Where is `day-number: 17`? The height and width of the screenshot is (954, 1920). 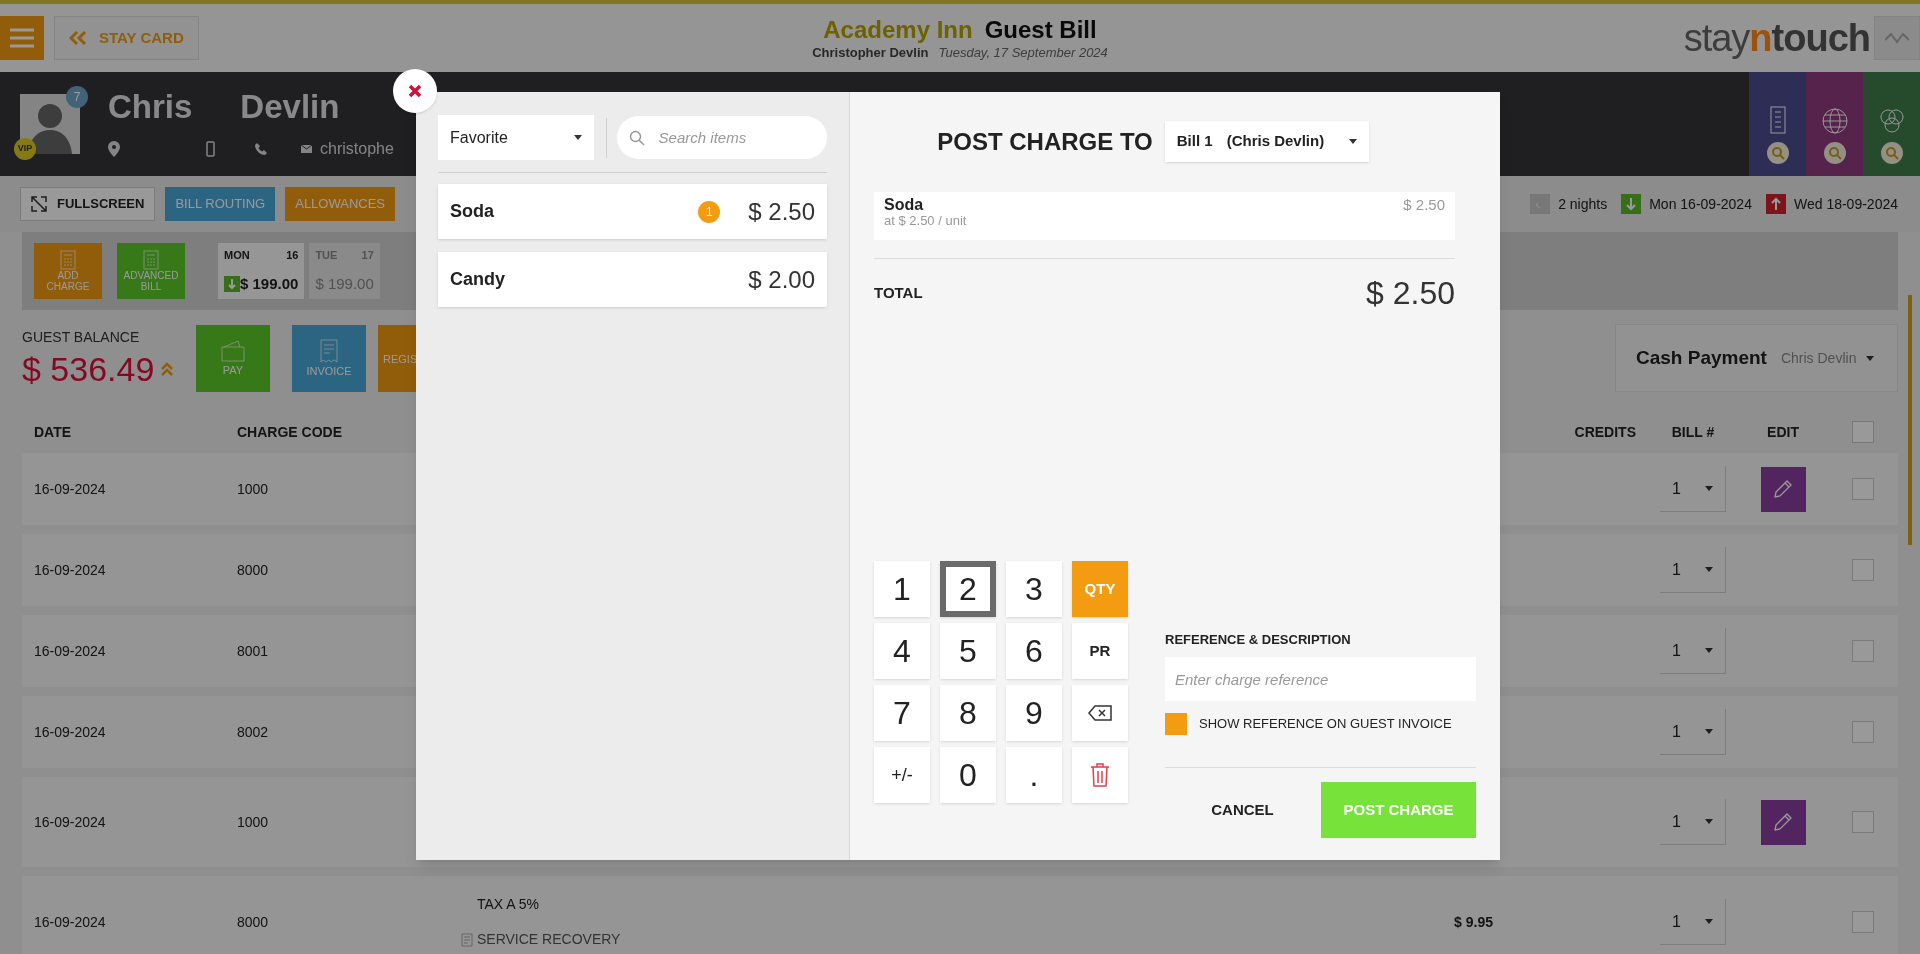
day-number: 17 is located at coordinates (367, 255).